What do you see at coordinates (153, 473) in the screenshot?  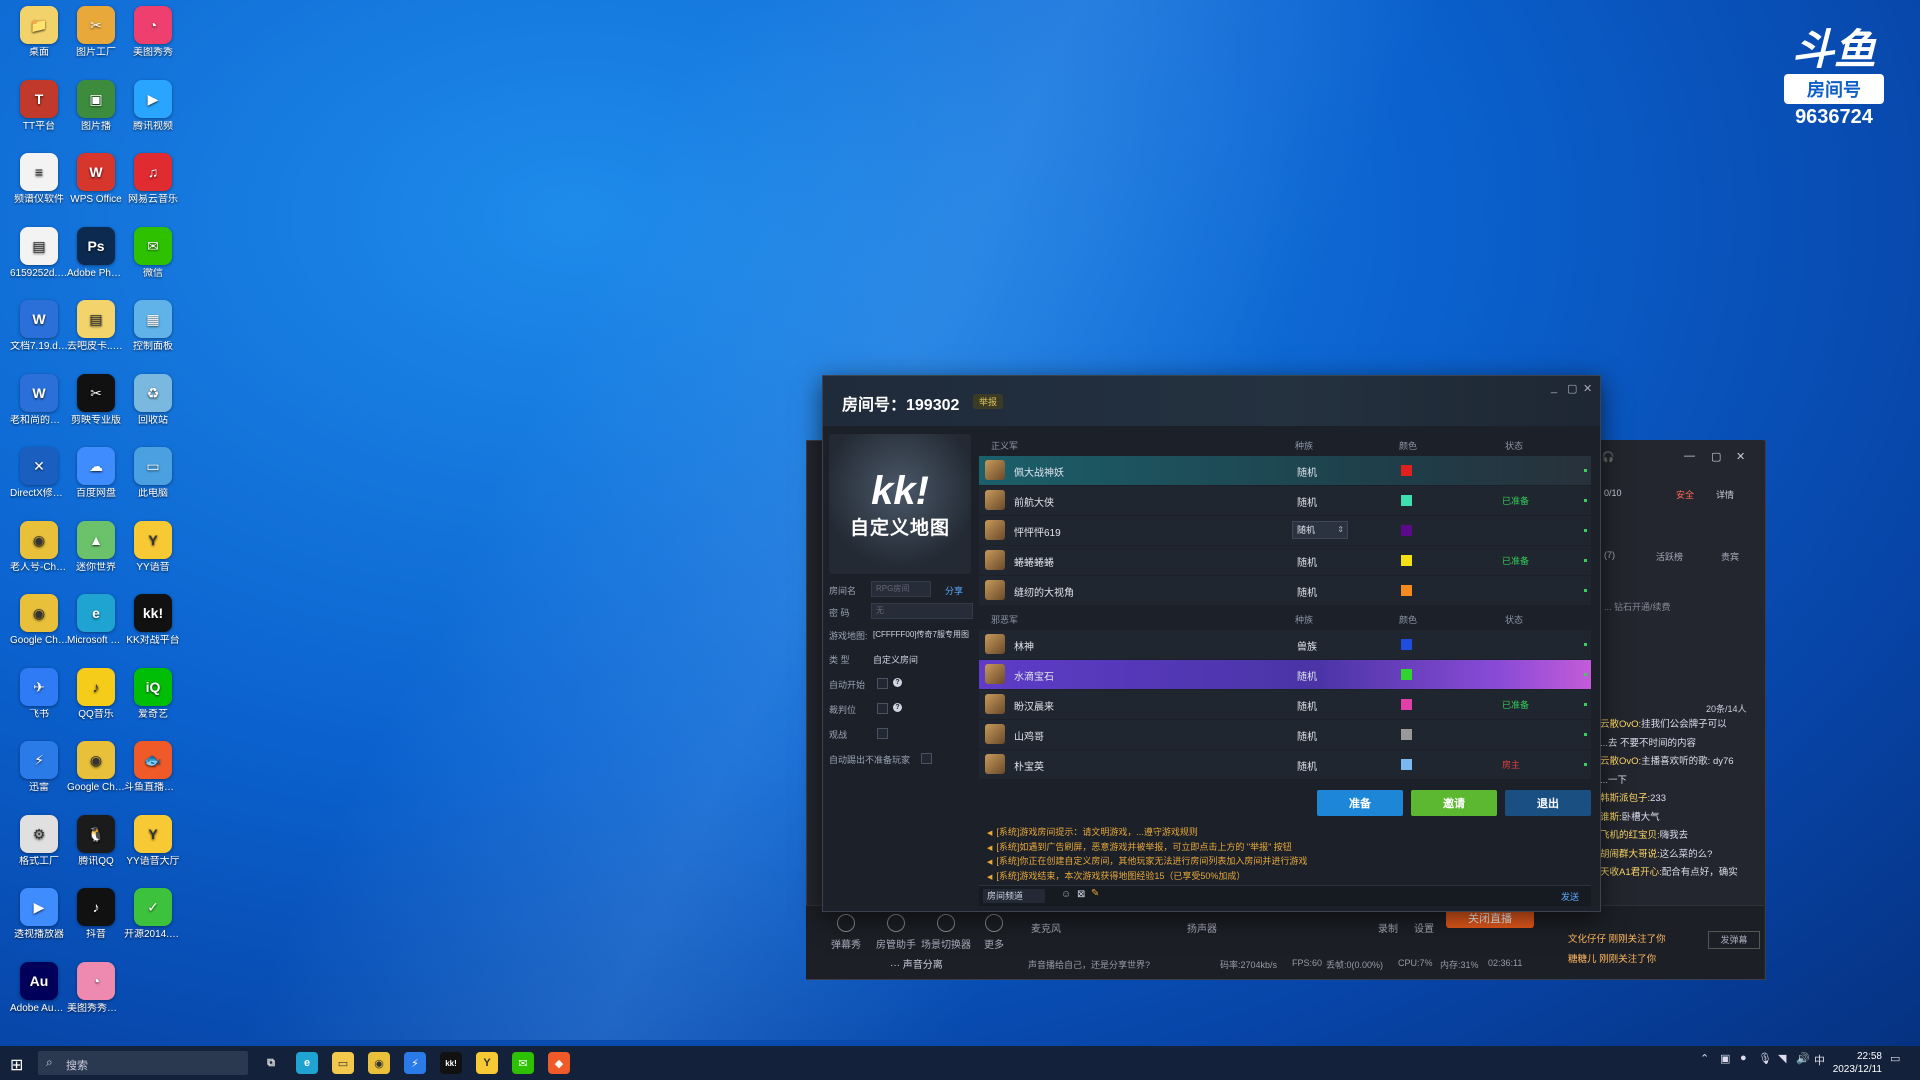 I see `desktop-icon: ▭ 此电脑` at bounding box center [153, 473].